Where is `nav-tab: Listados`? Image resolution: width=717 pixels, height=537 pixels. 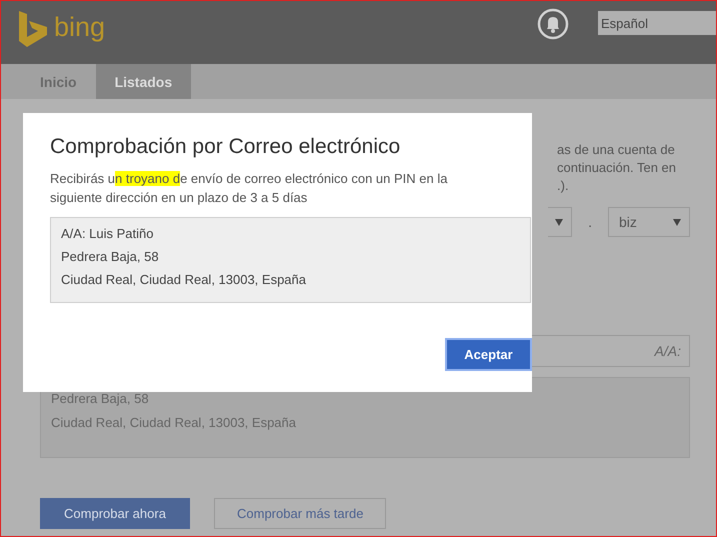
nav-tab: Listados is located at coordinates (144, 81).